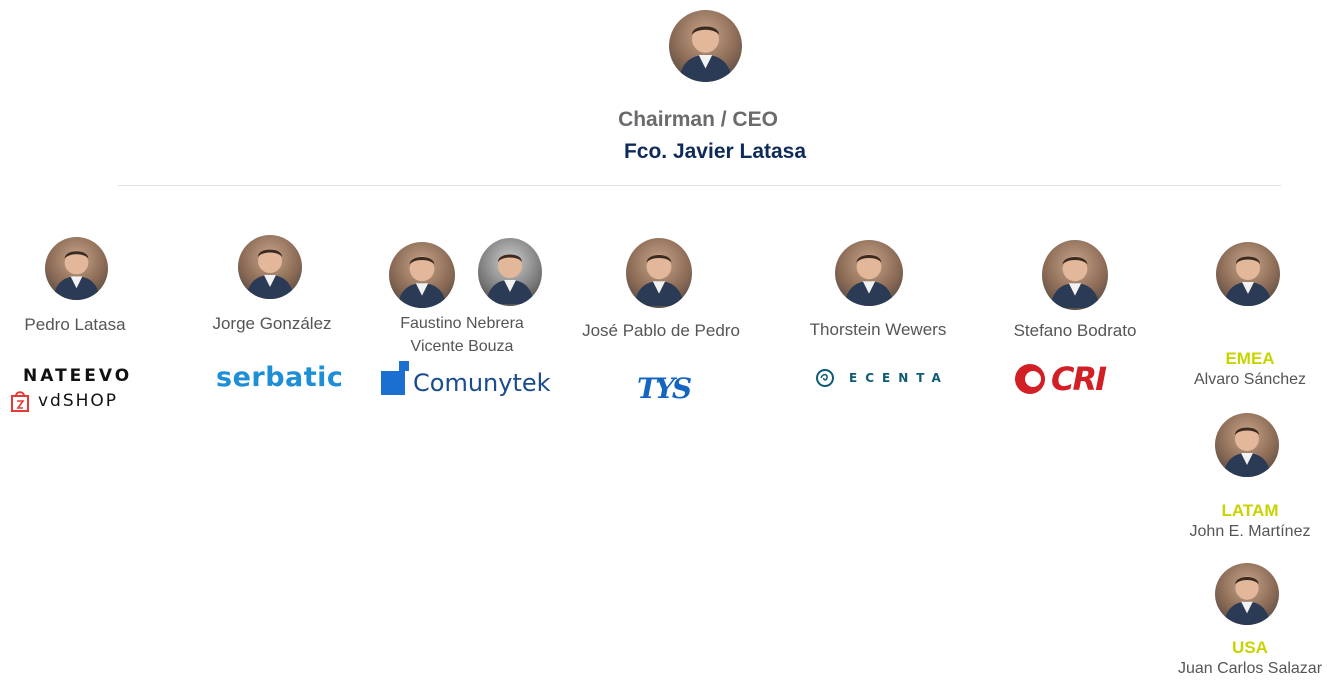  I want to click on ceo-avatar, so click(705, 46).